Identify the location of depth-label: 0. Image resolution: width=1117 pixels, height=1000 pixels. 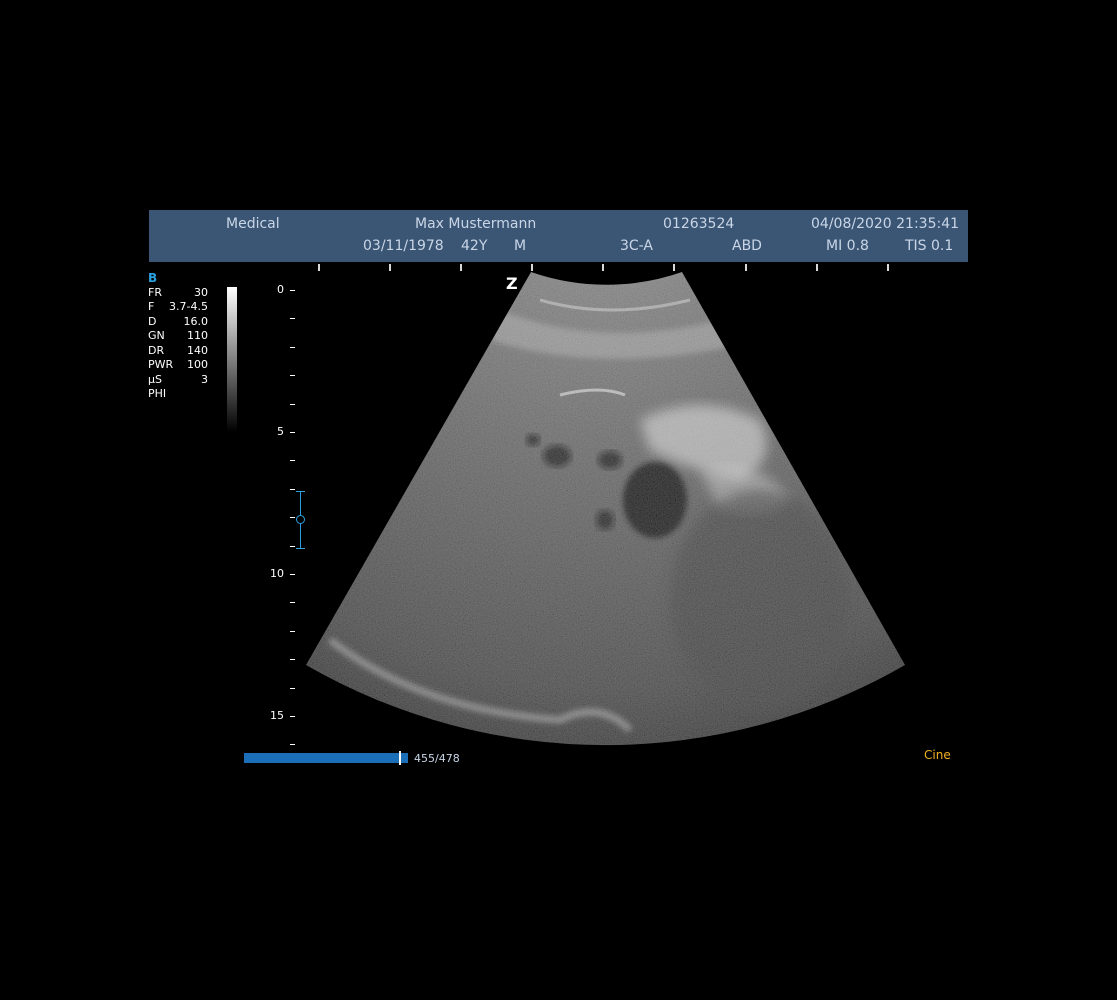
(280, 289).